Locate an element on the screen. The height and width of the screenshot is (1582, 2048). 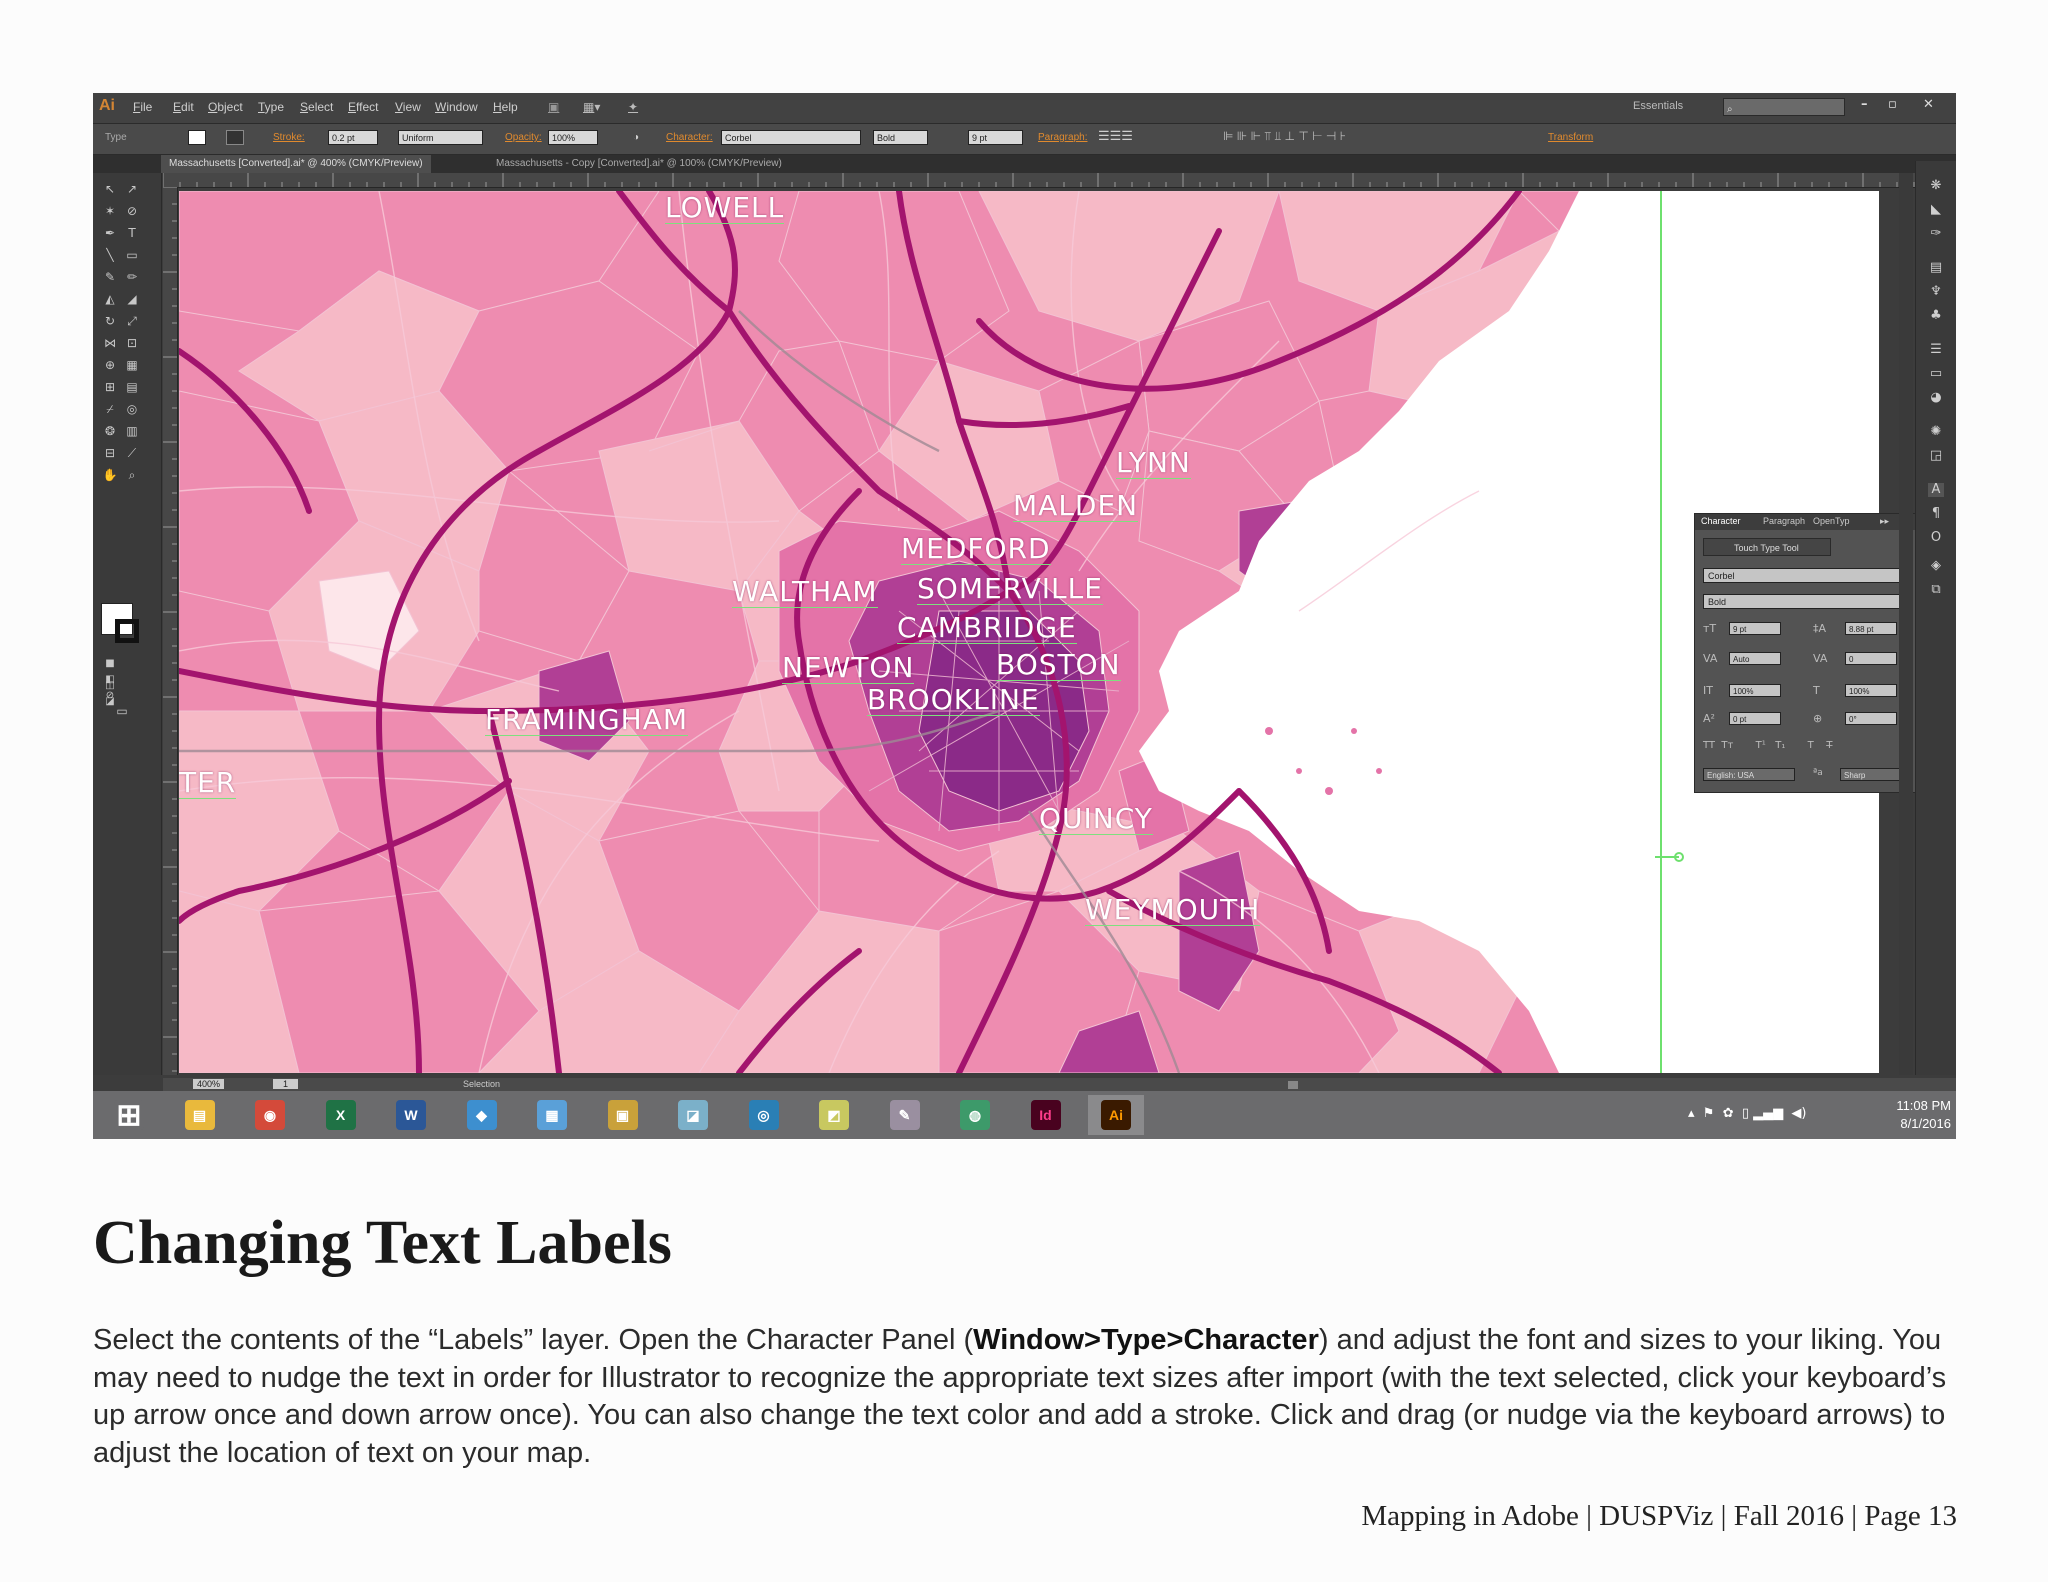
label-waltham: WALTHAM is located at coordinates (805, 592).